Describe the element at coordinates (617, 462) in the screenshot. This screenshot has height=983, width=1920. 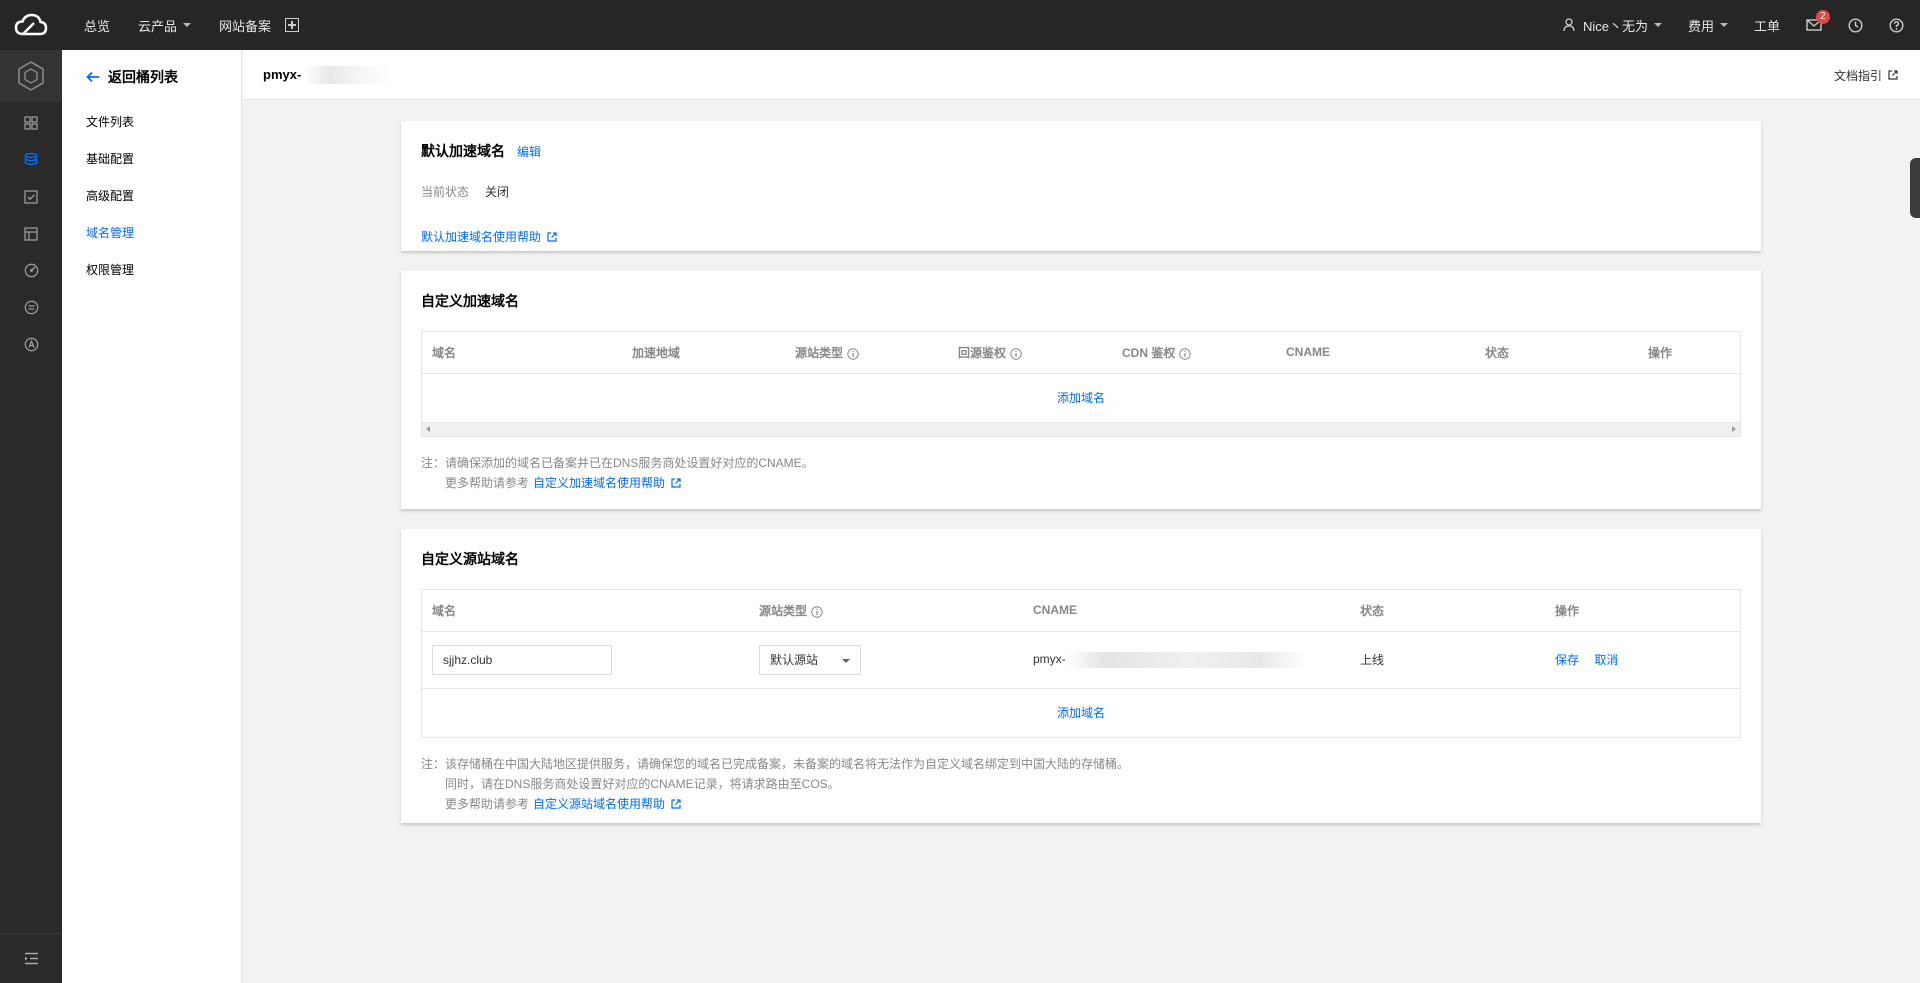
I see `note-line: 注：请确保添加的域名已备案并已在DNS服务商处设置好对应的CNAME。` at that location.